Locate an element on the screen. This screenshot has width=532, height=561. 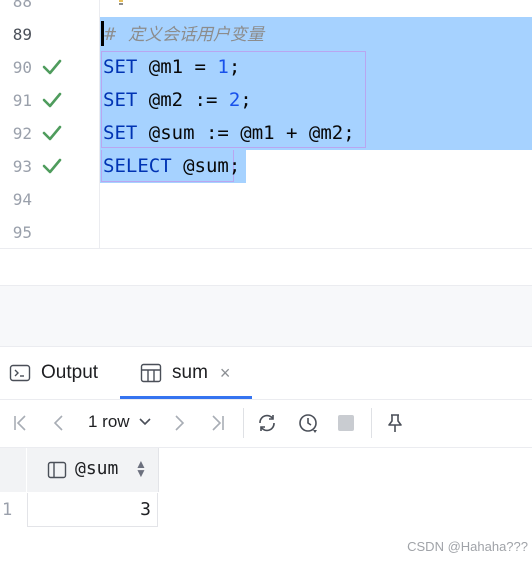
tab-sum-label: sum is located at coordinates (190, 372).